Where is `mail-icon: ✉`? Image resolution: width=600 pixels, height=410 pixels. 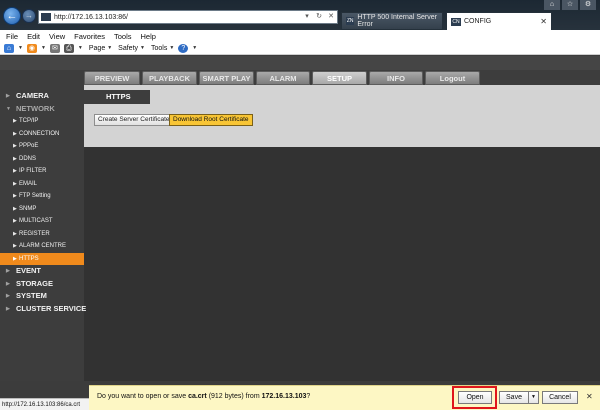 mail-icon: ✉ is located at coordinates (54, 48).